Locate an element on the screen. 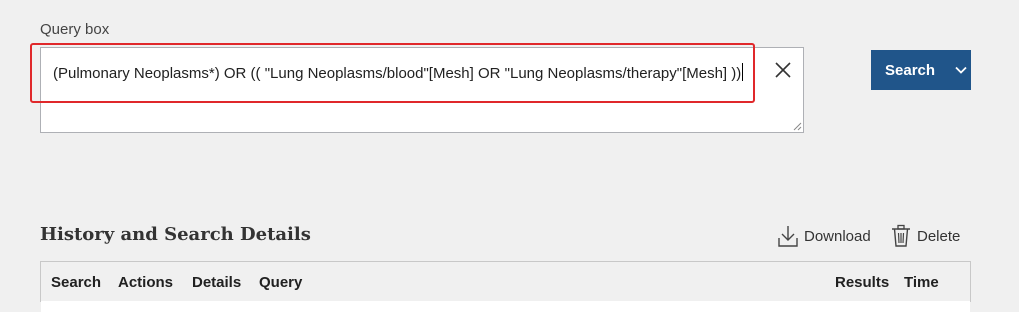 This screenshot has height=312, width=1019. clear-query-button is located at coordinates (783, 70).